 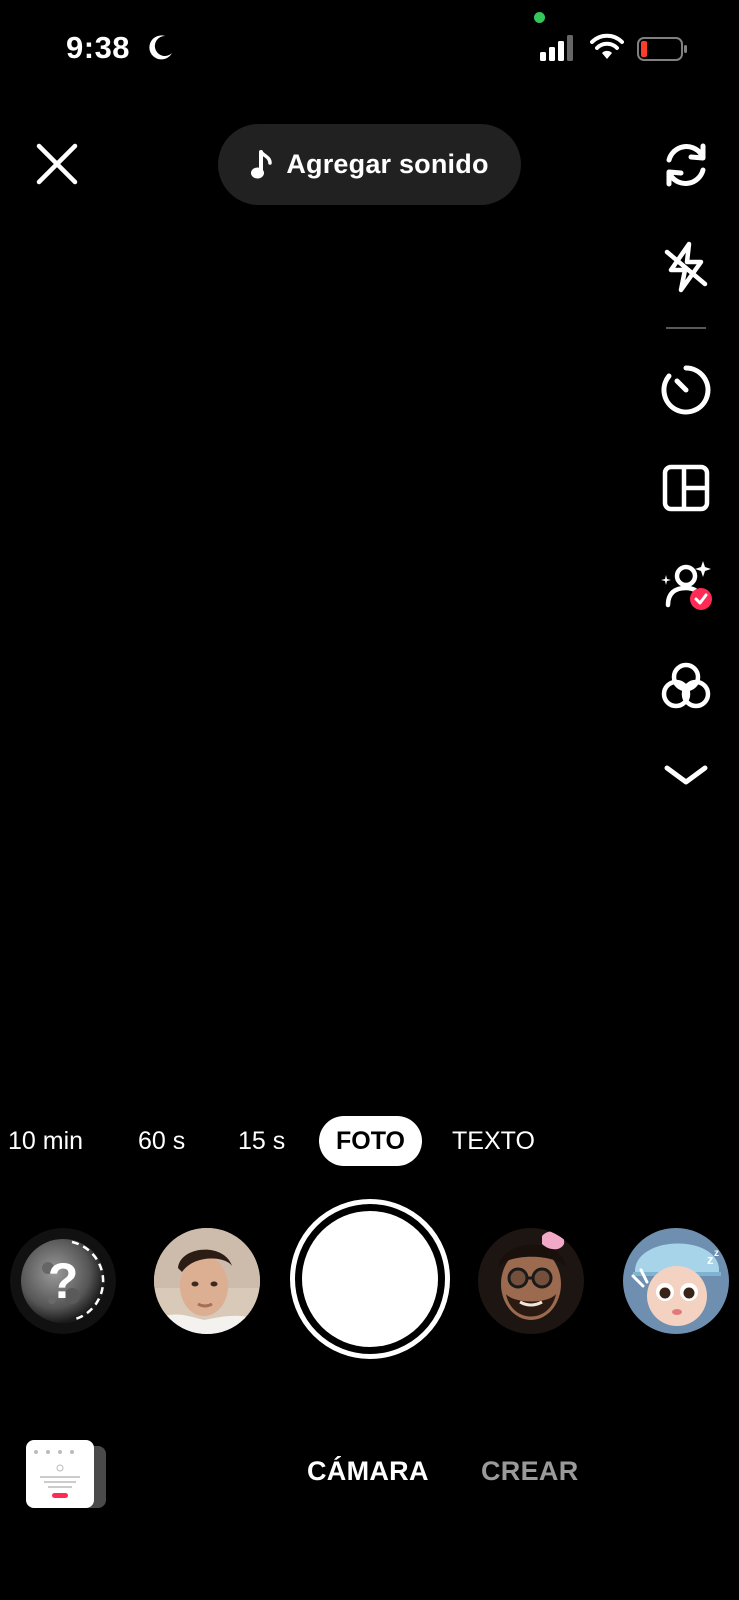 I want to click on flash-off-icon, so click(x=686, y=267).